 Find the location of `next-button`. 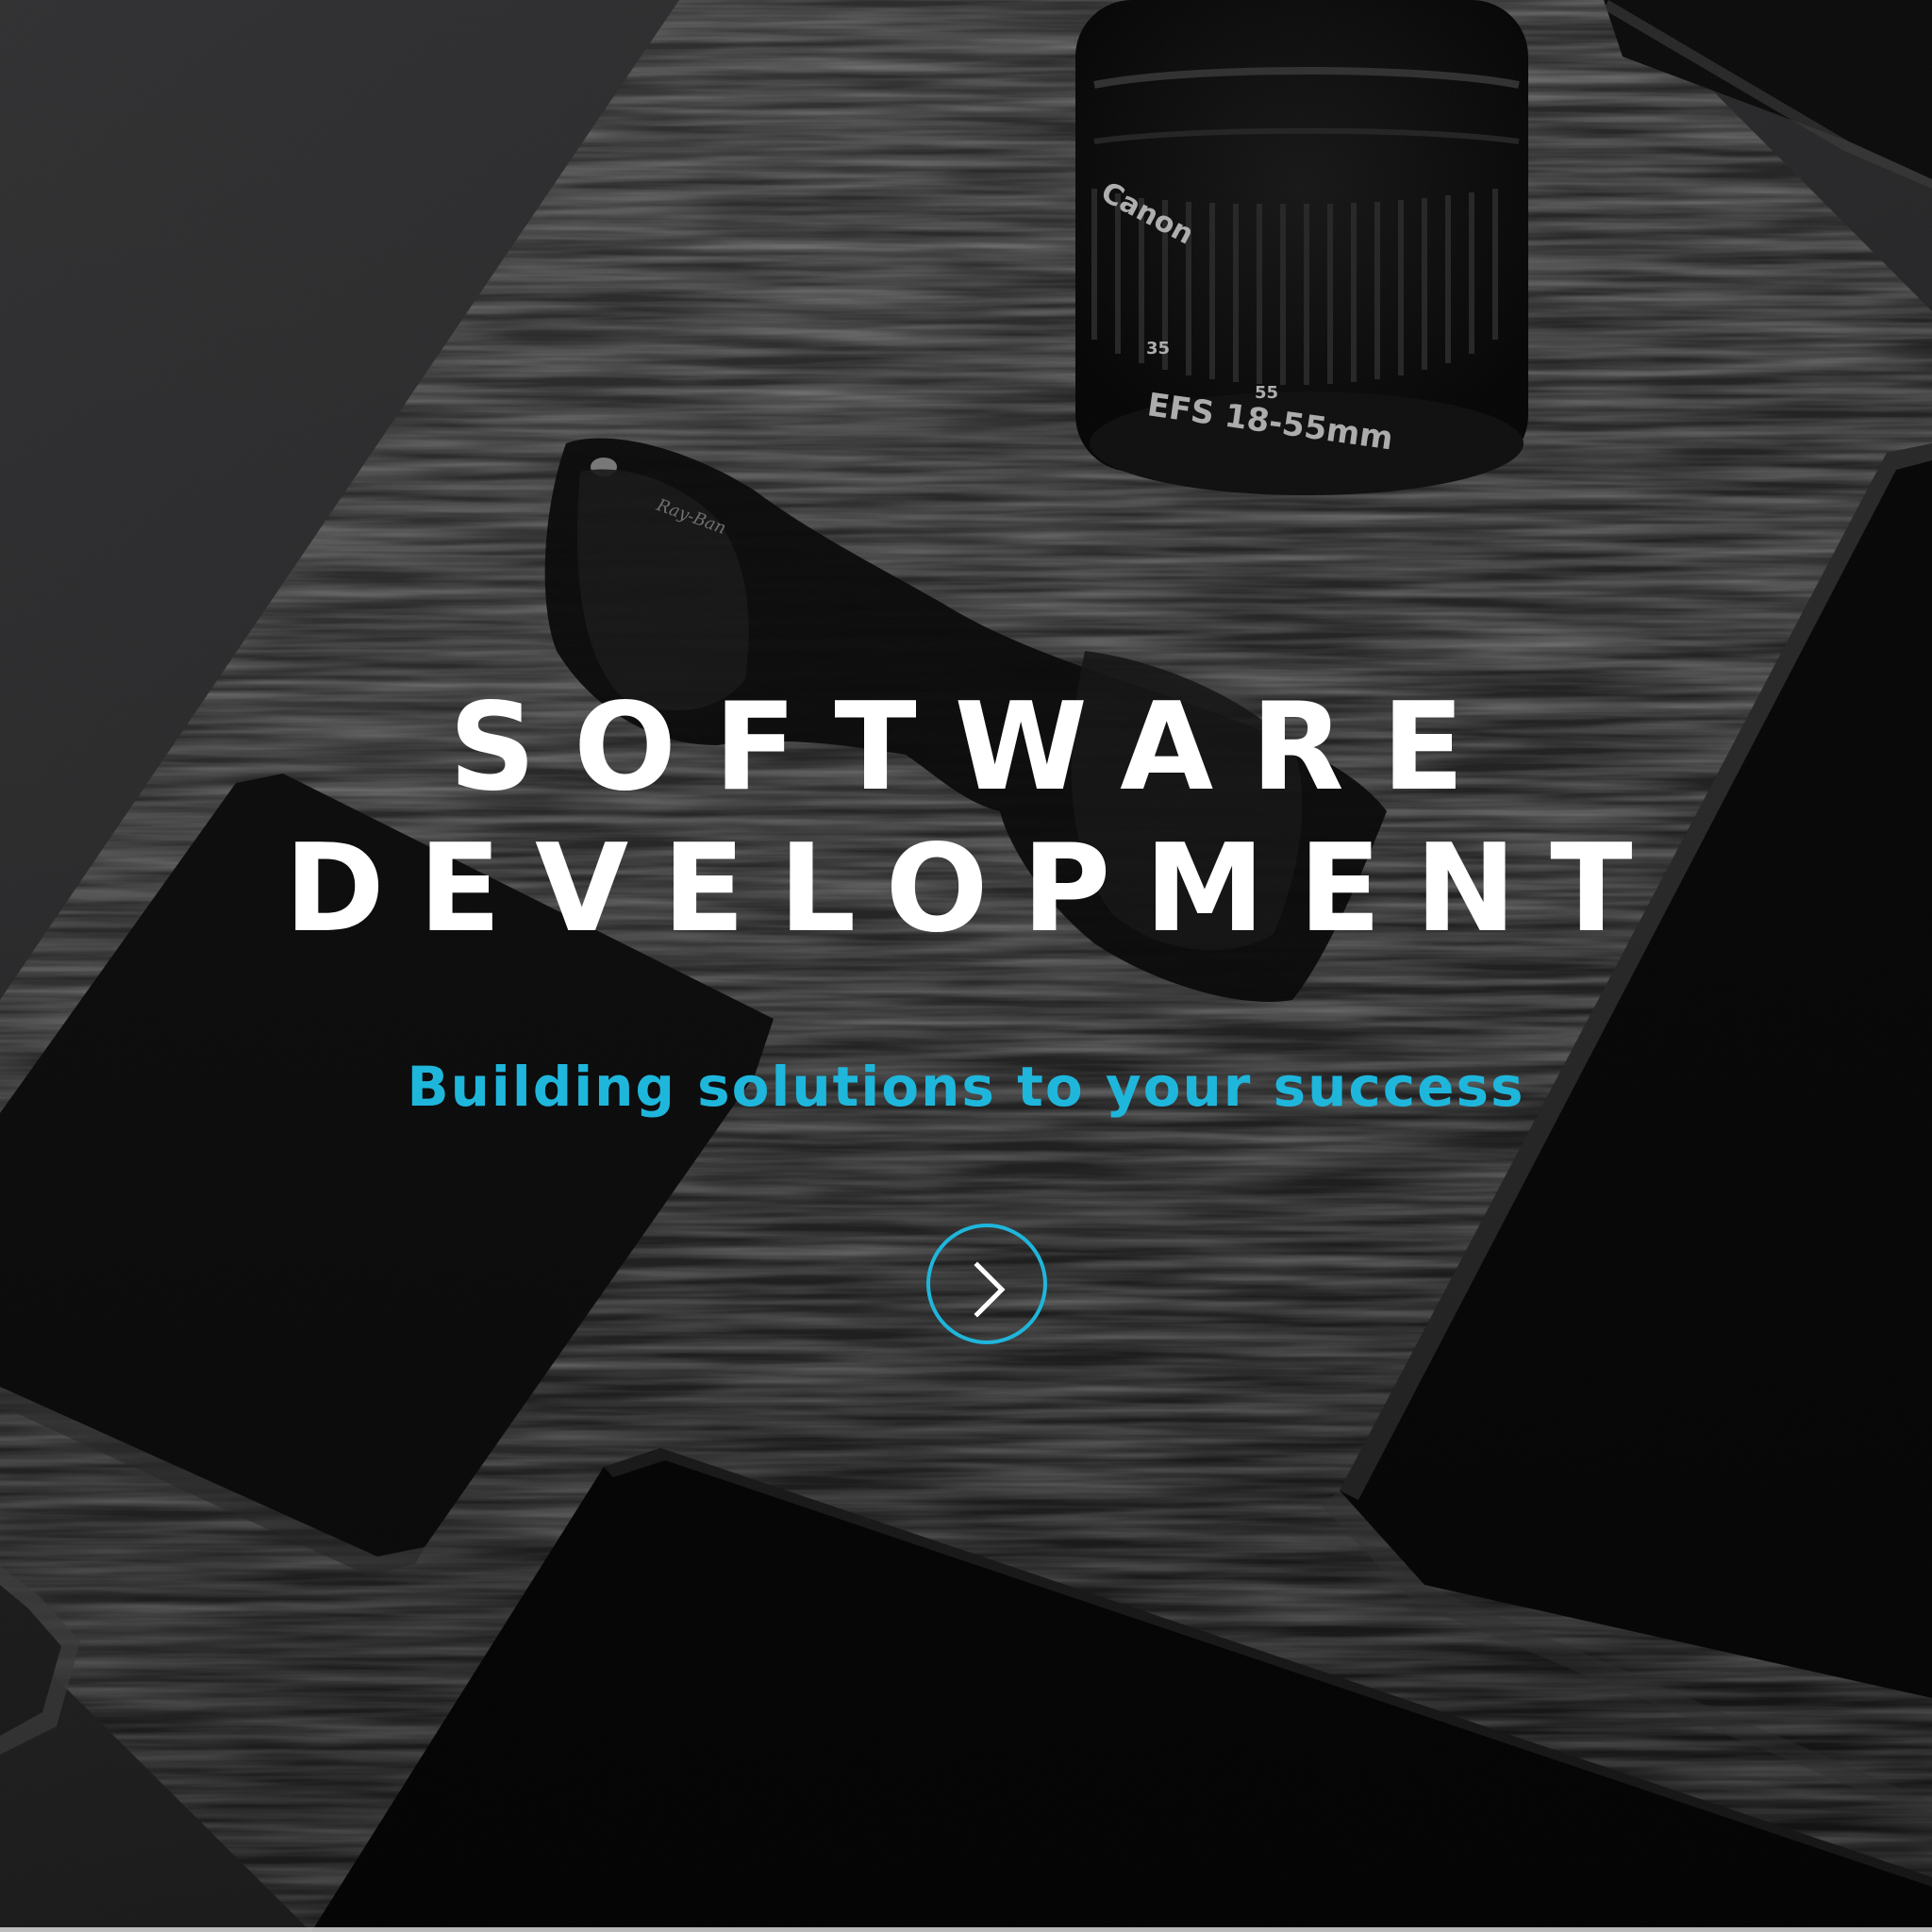

next-button is located at coordinates (986, 1284).